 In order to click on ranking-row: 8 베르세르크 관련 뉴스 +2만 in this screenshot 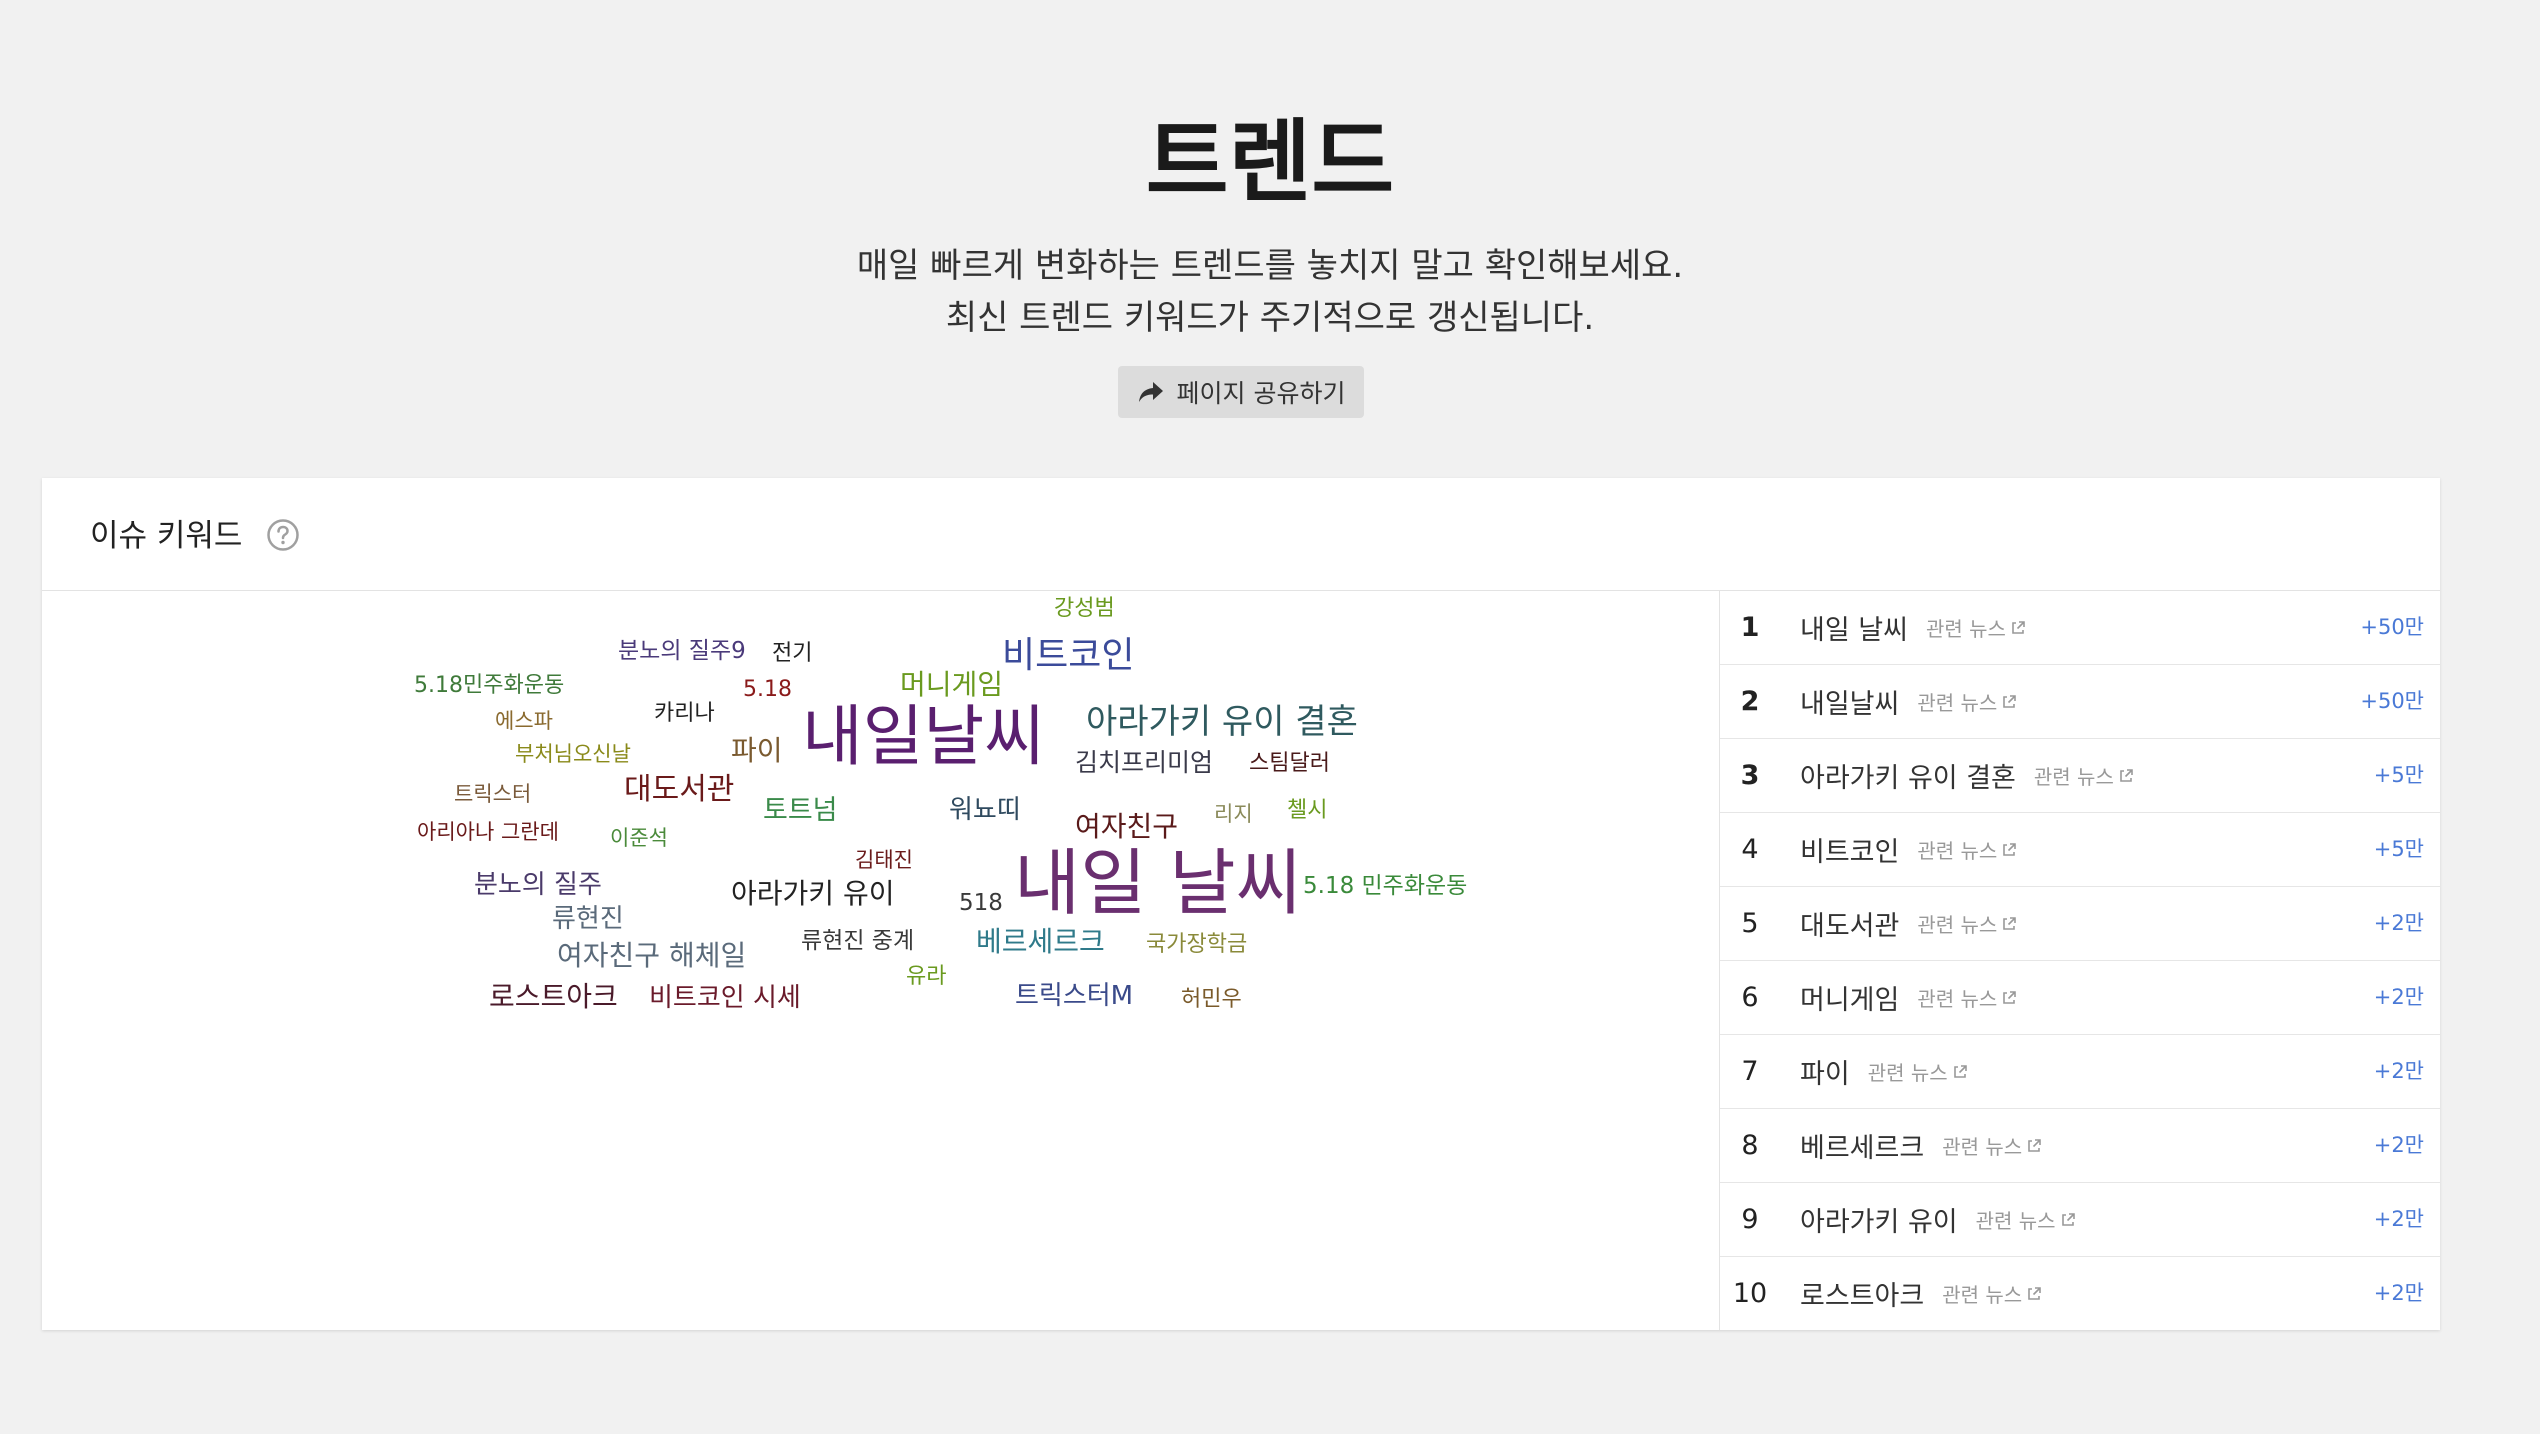, I will do `click(2080, 1146)`.